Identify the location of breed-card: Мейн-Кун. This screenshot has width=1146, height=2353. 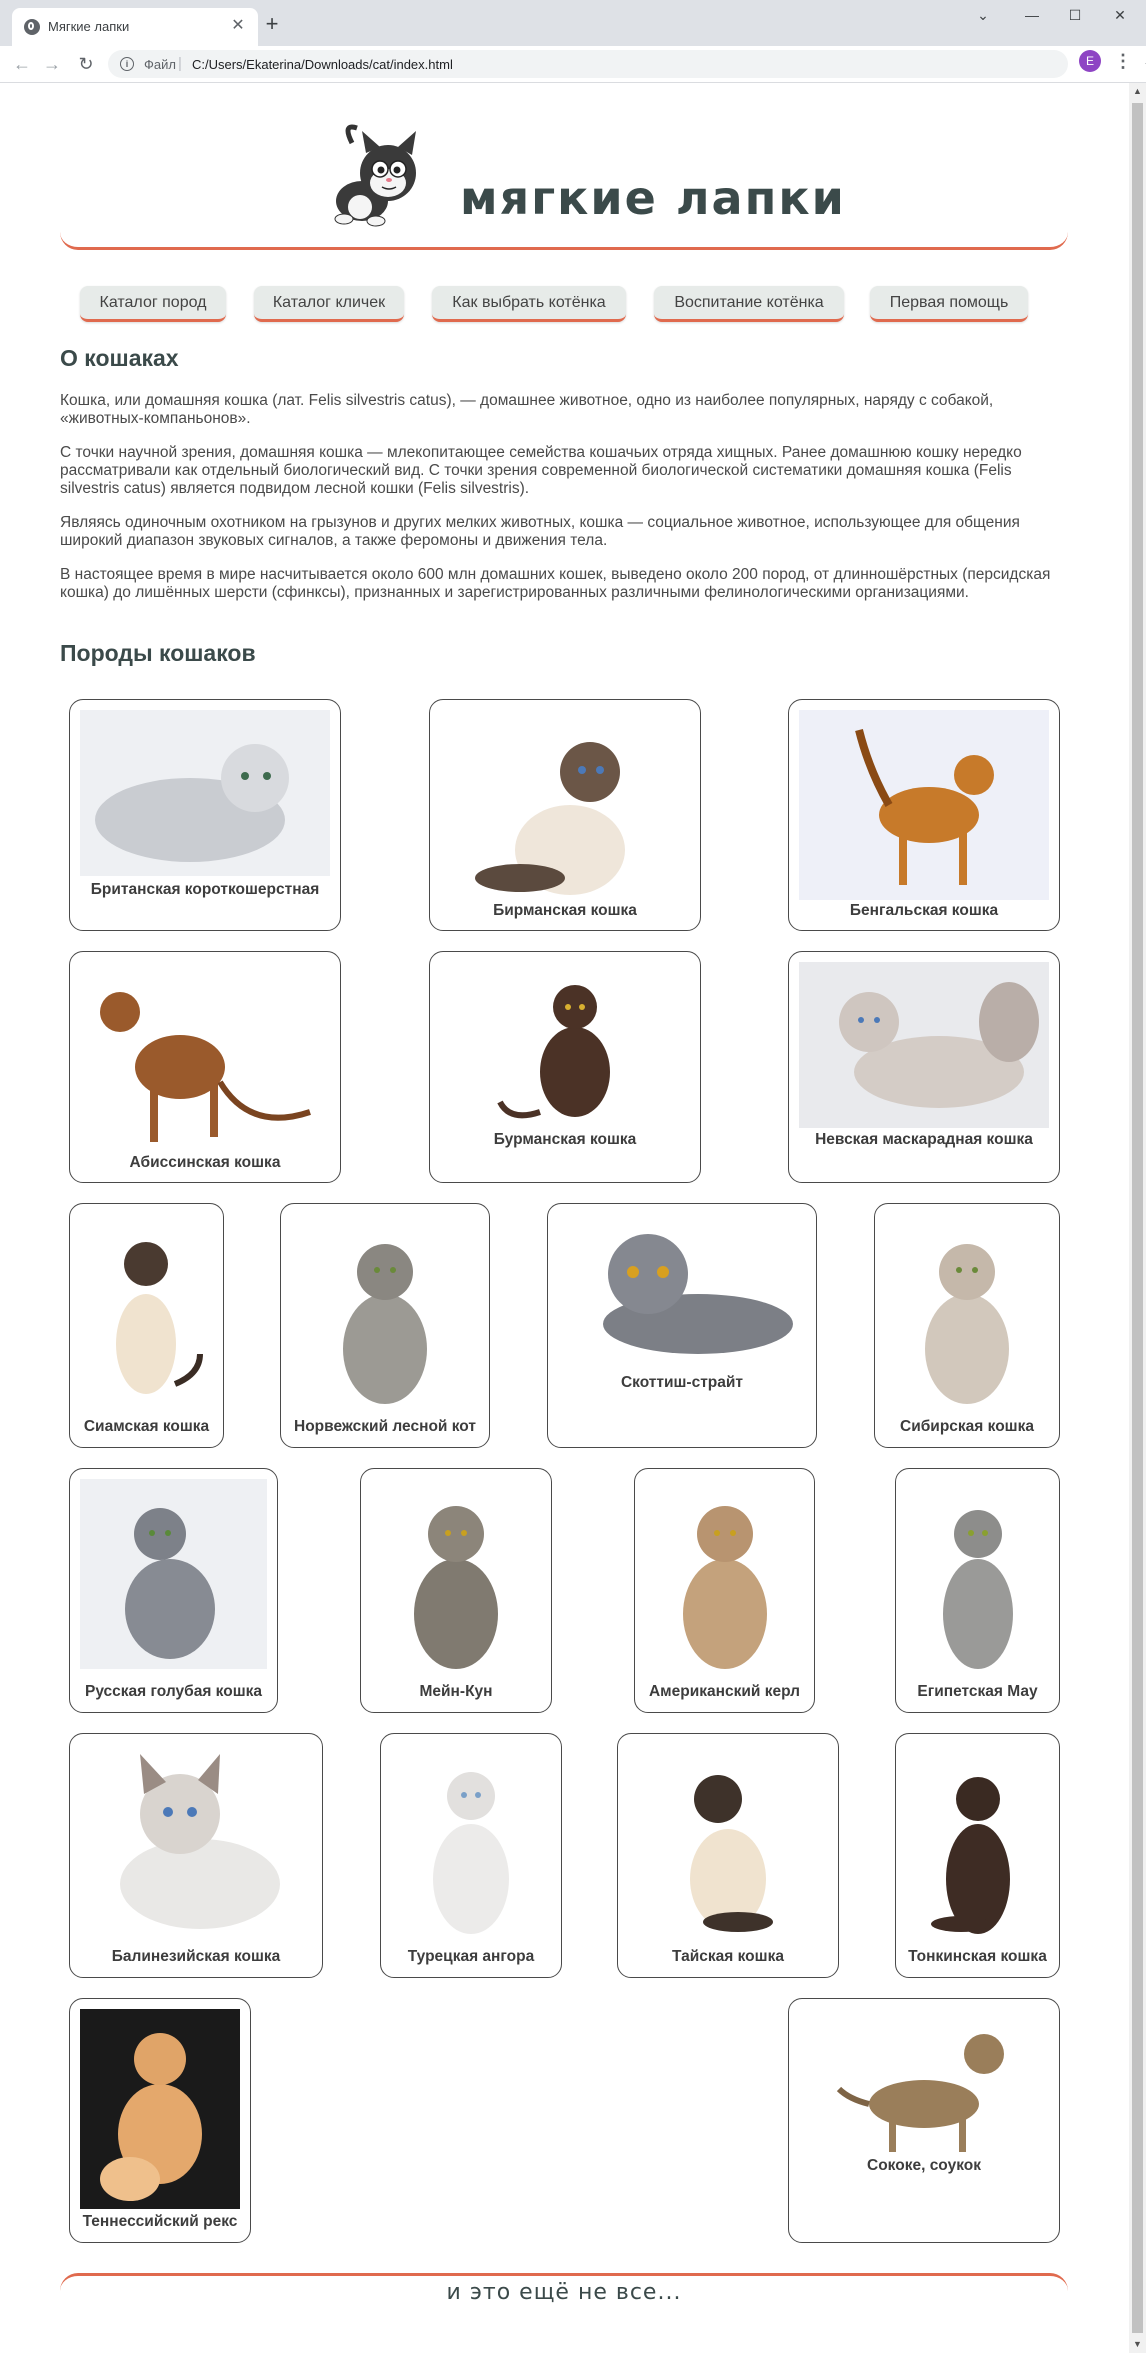
(456, 1590).